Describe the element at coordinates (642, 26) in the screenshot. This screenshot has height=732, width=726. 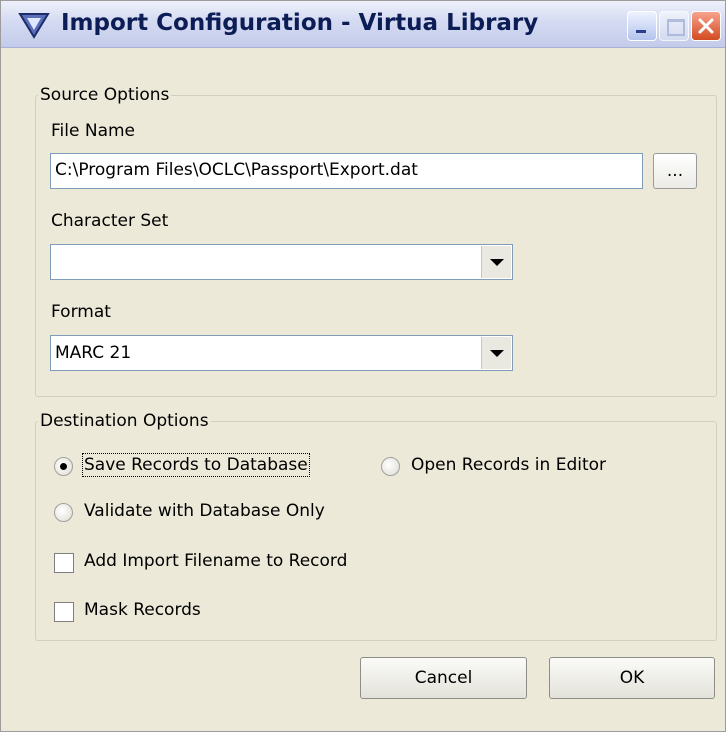
I see `minimize-button` at that location.